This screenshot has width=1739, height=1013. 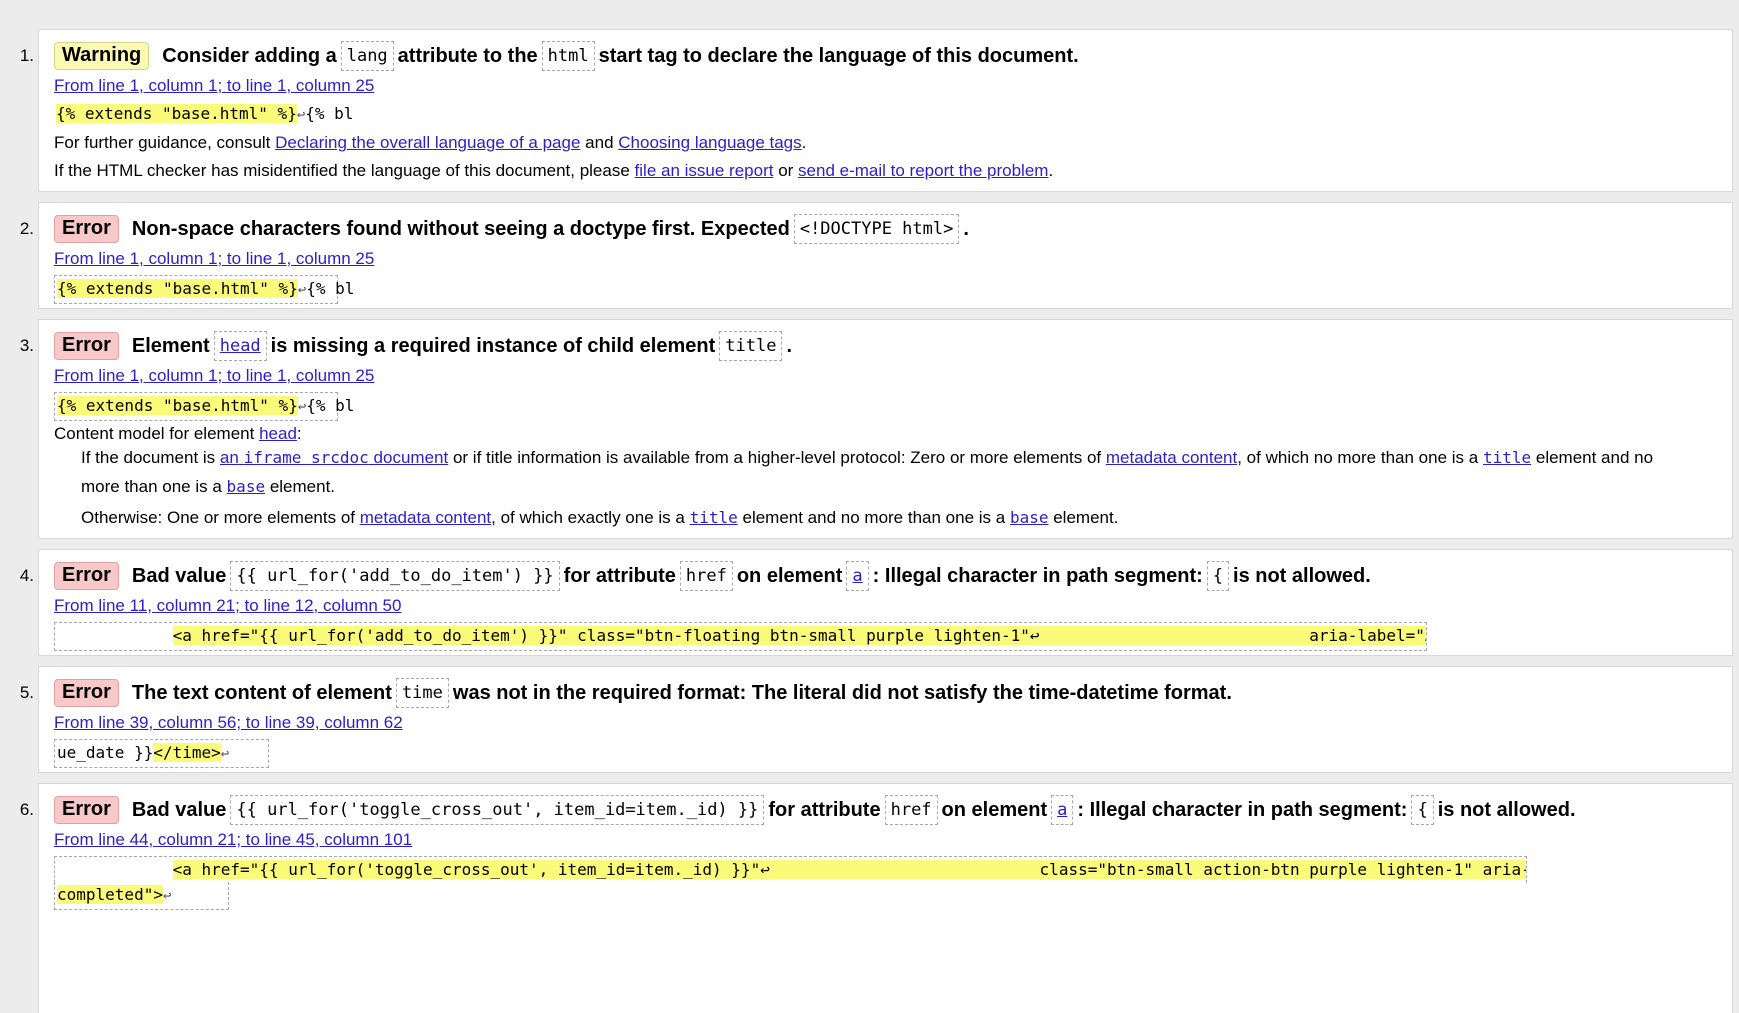 What do you see at coordinates (278, 433) in the screenshot?
I see `link-head: head` at bounding box center [278, 433].